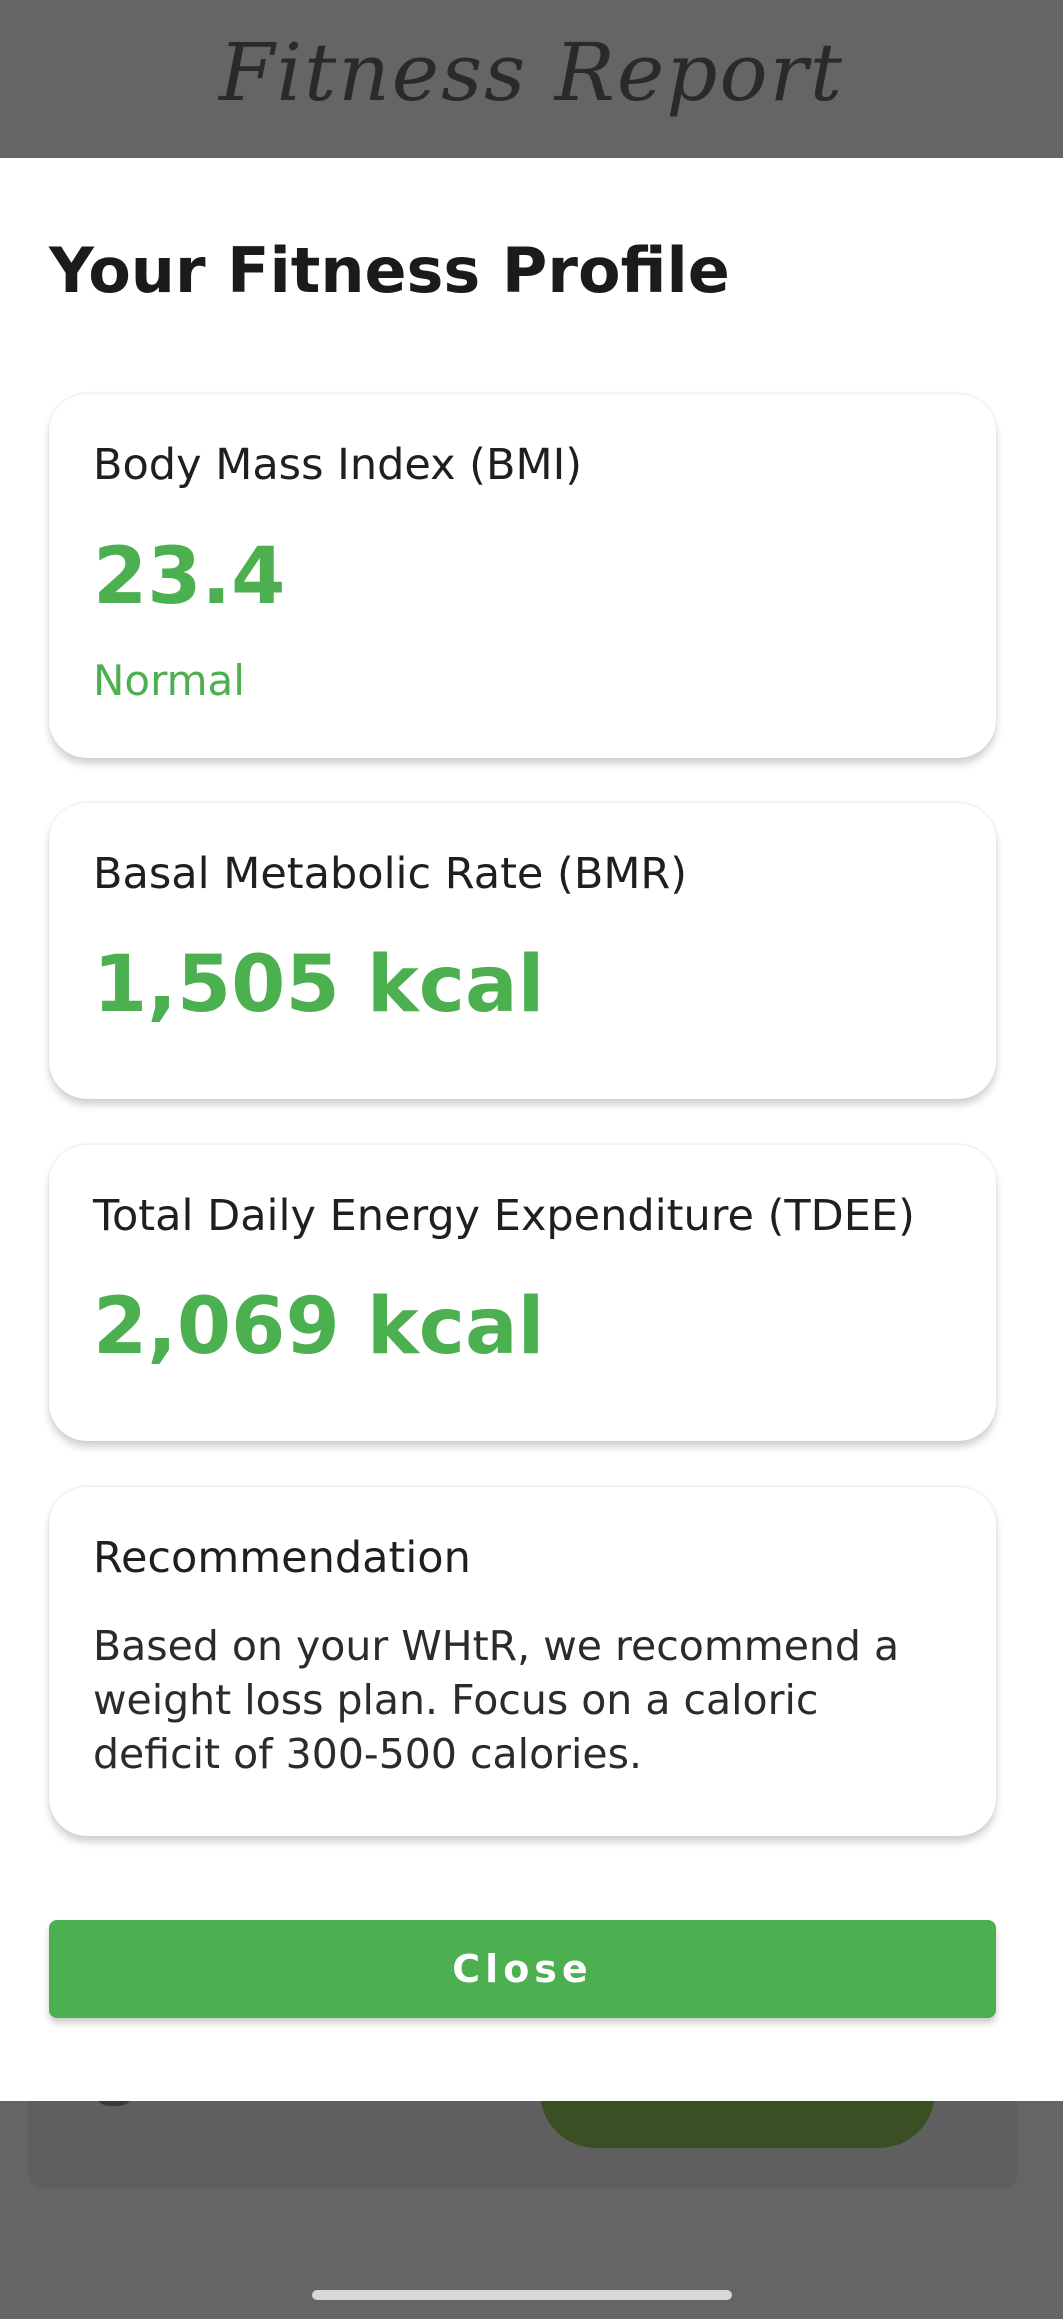  I want to click on bmi-status: Normal, so click(169, 680).